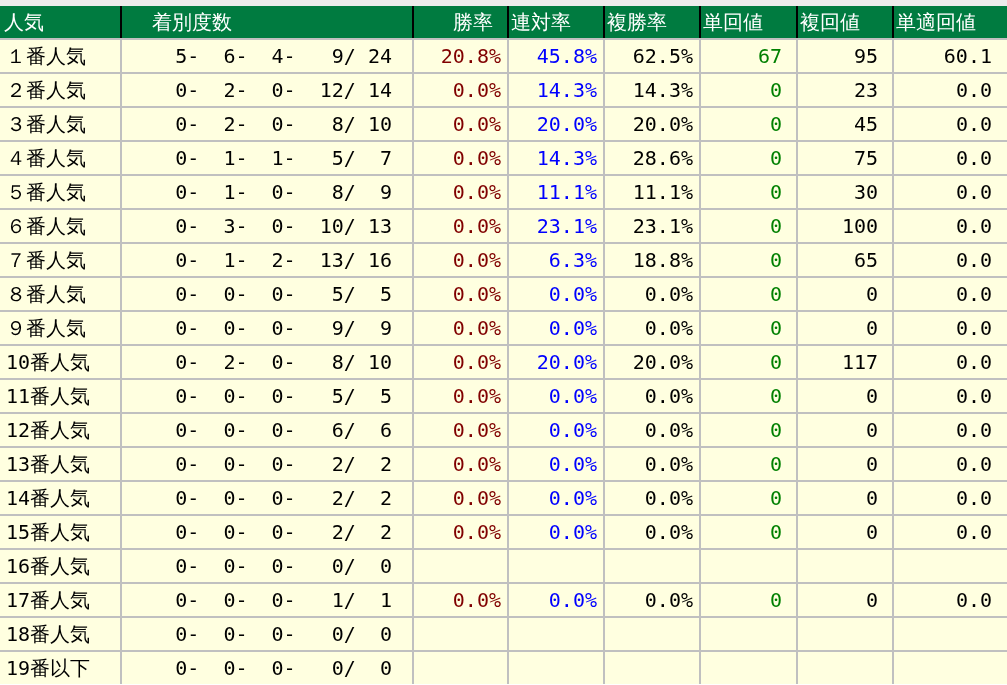  I want to click on column-header: 着別度数, so click(268, 22).